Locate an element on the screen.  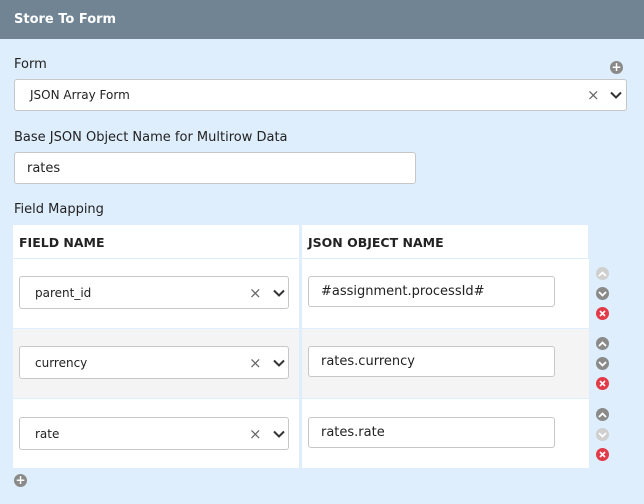
json-object-cell: rates.currency is located at coordinates (445, 363).